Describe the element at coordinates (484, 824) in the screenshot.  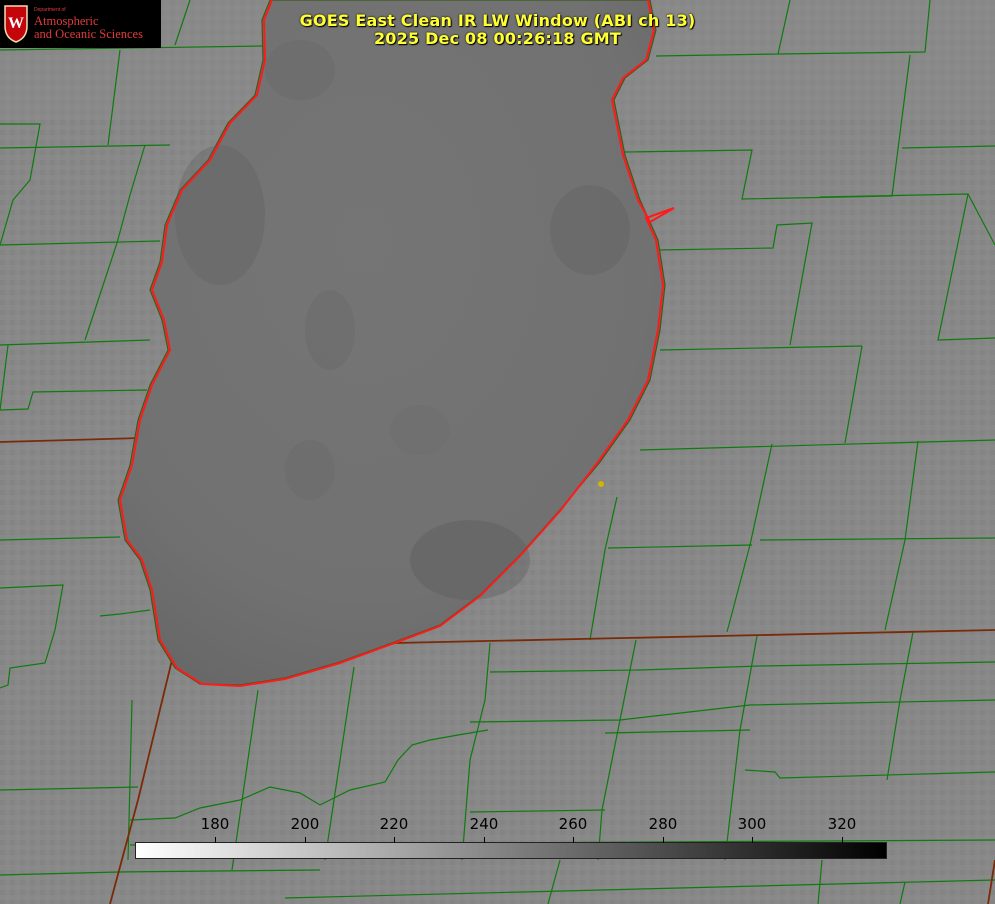
I see `colorbar-tick-label: 240` at that location.